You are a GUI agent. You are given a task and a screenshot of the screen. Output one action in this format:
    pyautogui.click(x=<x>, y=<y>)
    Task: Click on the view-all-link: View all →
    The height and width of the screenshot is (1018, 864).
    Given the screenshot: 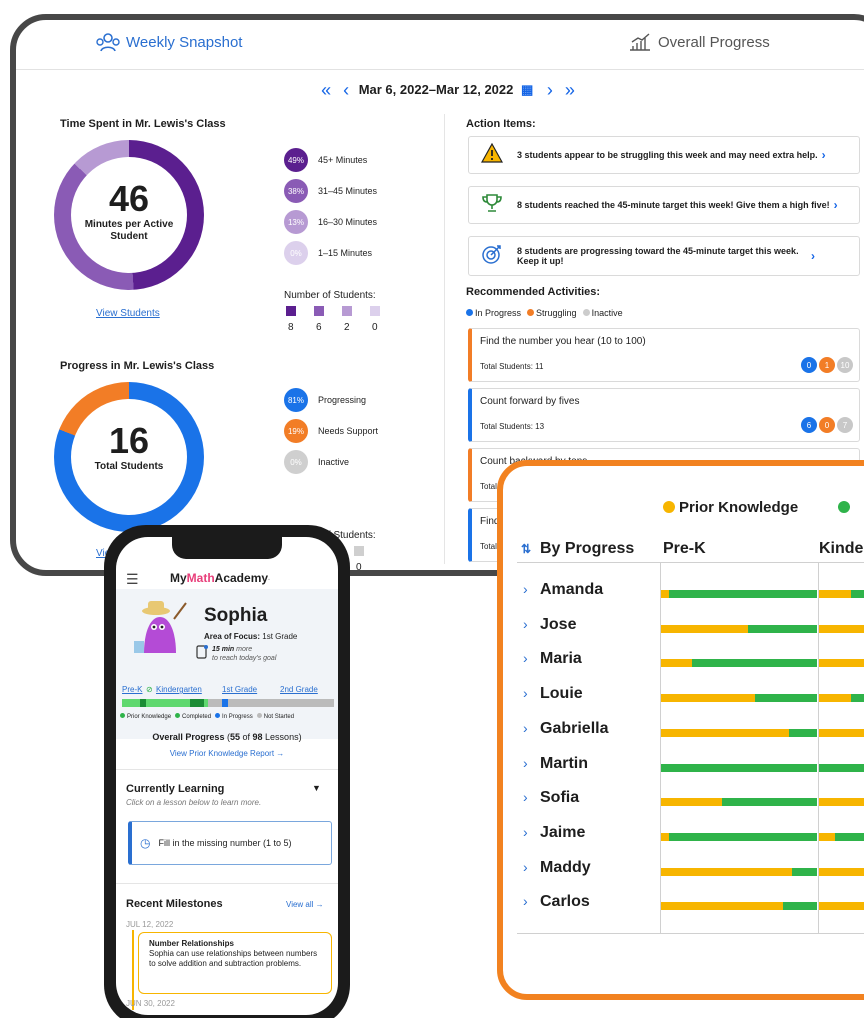 What is the action you would take?
    pyautogui.click(x=305, y=904)
    